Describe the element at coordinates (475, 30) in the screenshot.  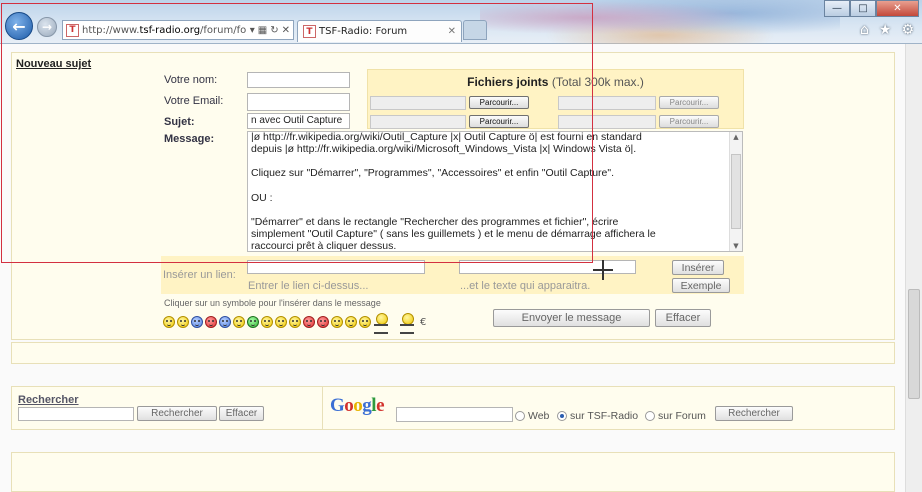
I see `new-tab-button` at that location.